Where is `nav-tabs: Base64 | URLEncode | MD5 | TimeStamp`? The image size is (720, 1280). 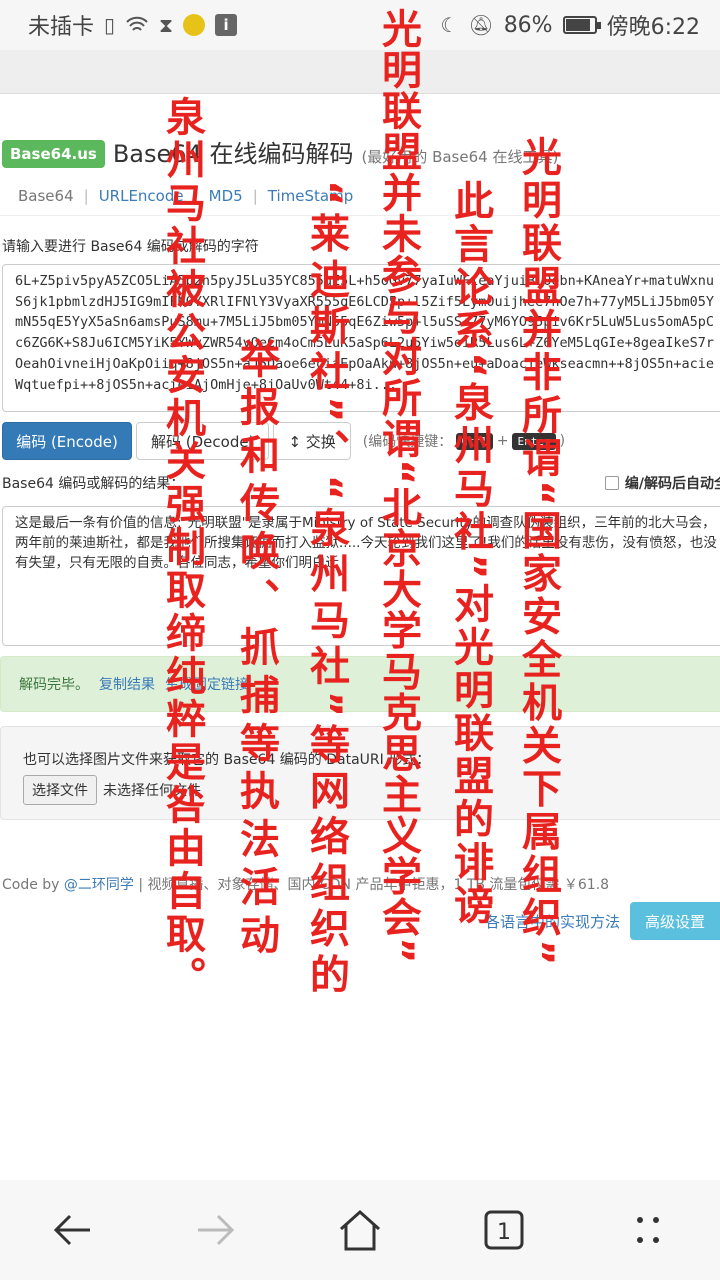
nav-tabs: Base64 | URLEncode | MD5 | TimeStamp is located at coordinates (360, 196).